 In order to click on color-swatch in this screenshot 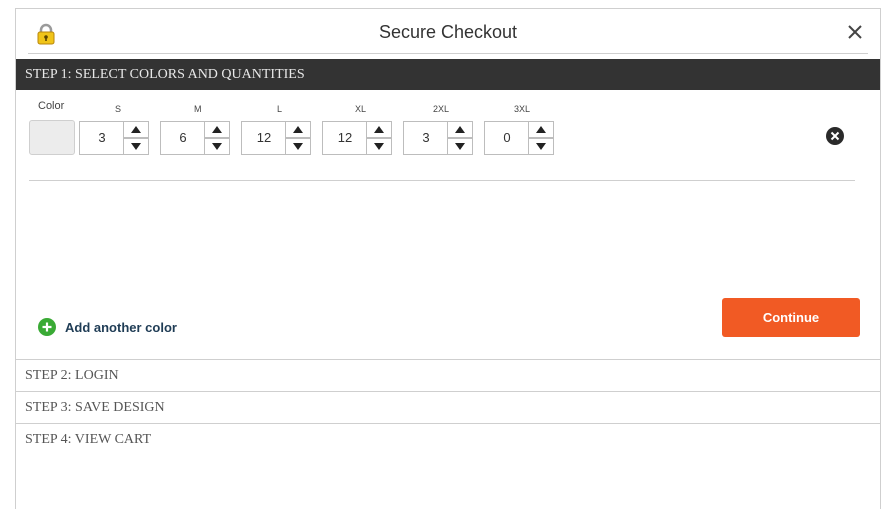, I will do `click(52, 137)`.